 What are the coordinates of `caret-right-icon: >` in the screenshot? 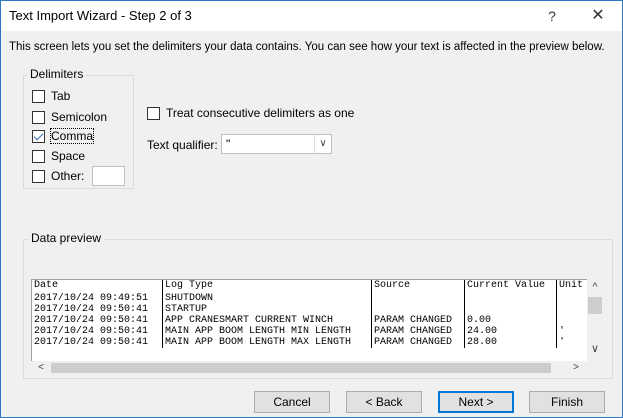 It's located at (576, 368).